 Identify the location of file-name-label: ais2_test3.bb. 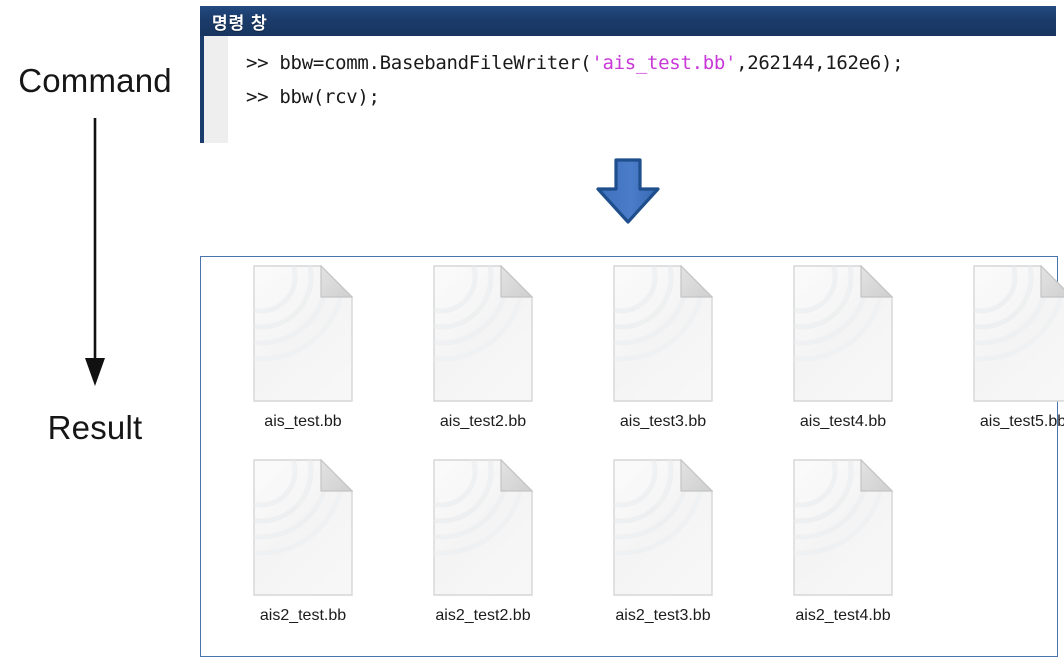
(663, 615).